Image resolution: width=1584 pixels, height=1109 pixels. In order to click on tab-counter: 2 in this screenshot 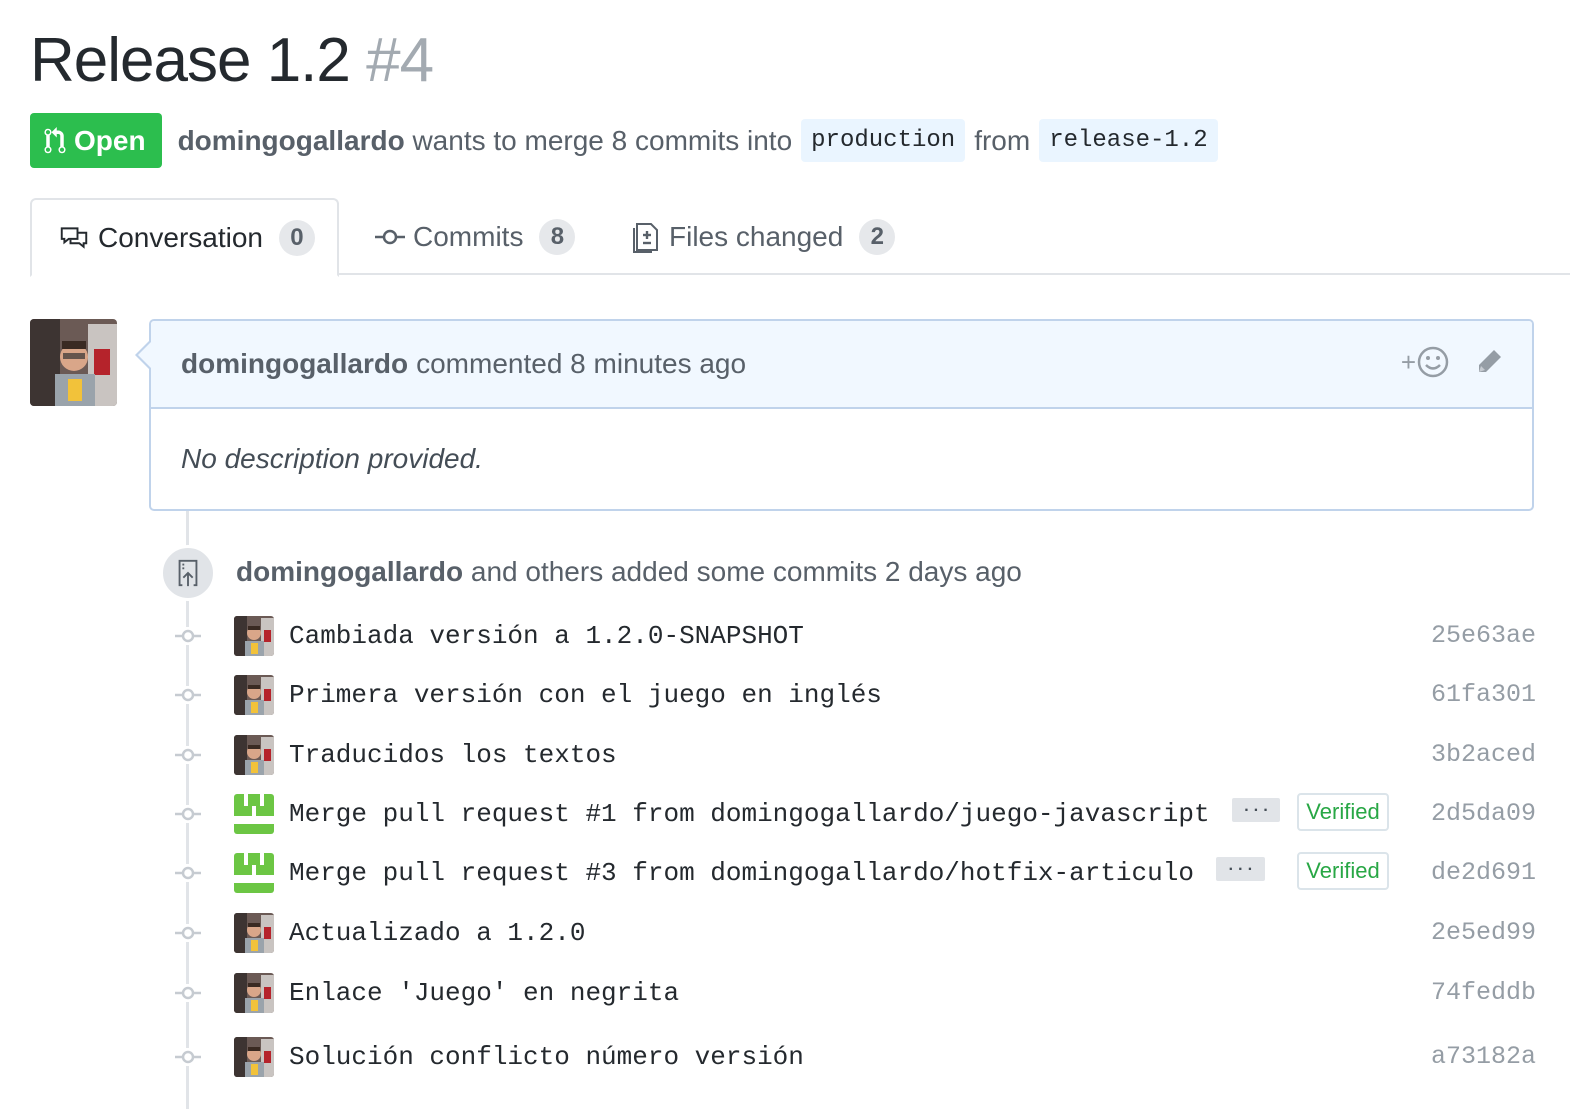, I will do `click(877, 236)`.